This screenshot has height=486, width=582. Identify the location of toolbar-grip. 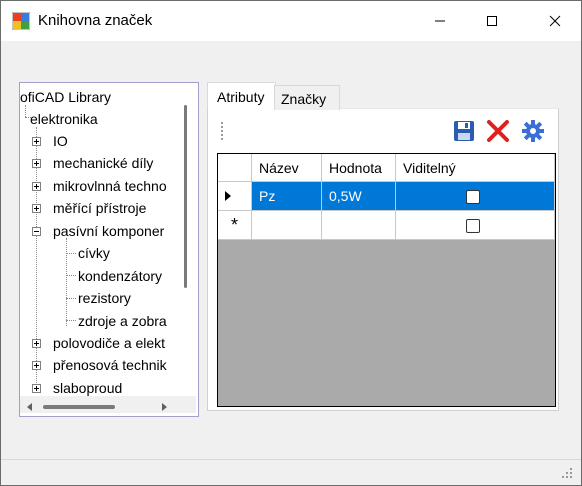
(223, 131).